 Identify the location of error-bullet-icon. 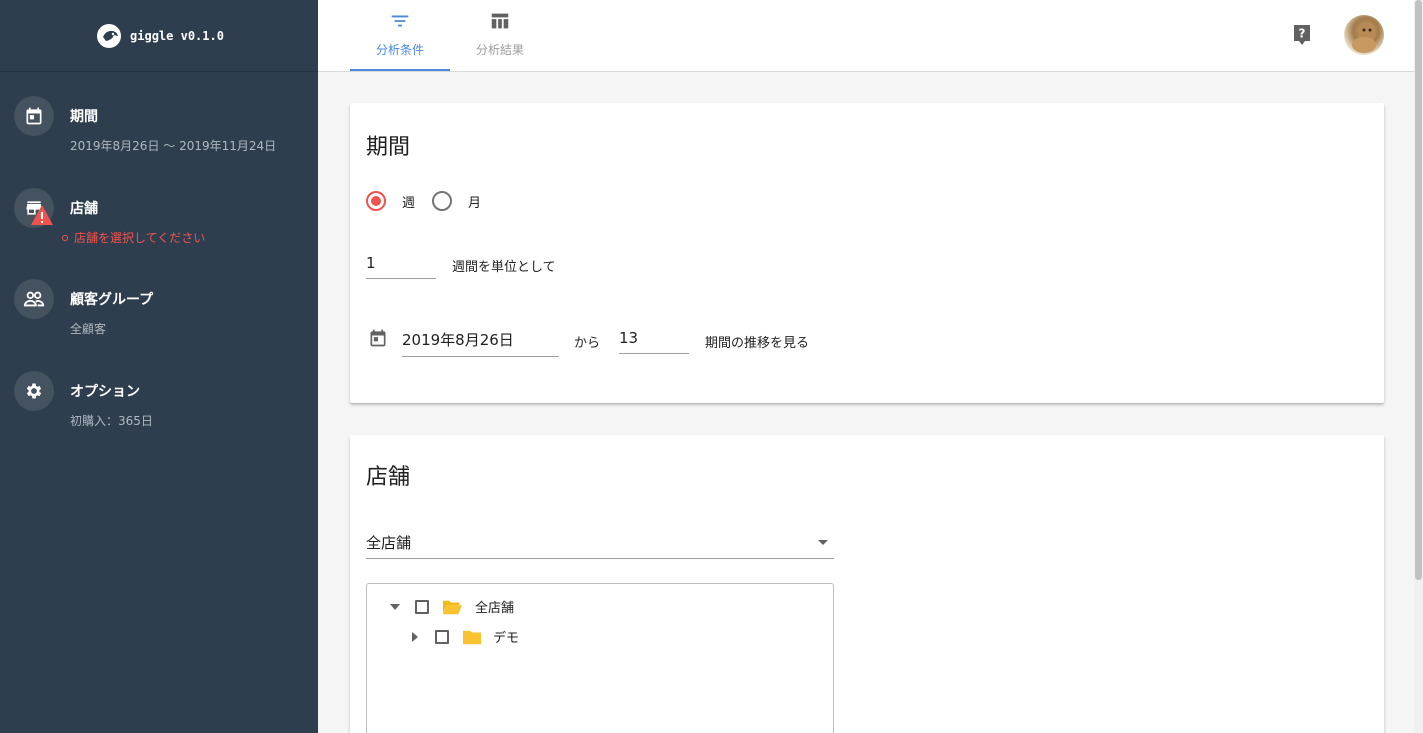
(65, 237).